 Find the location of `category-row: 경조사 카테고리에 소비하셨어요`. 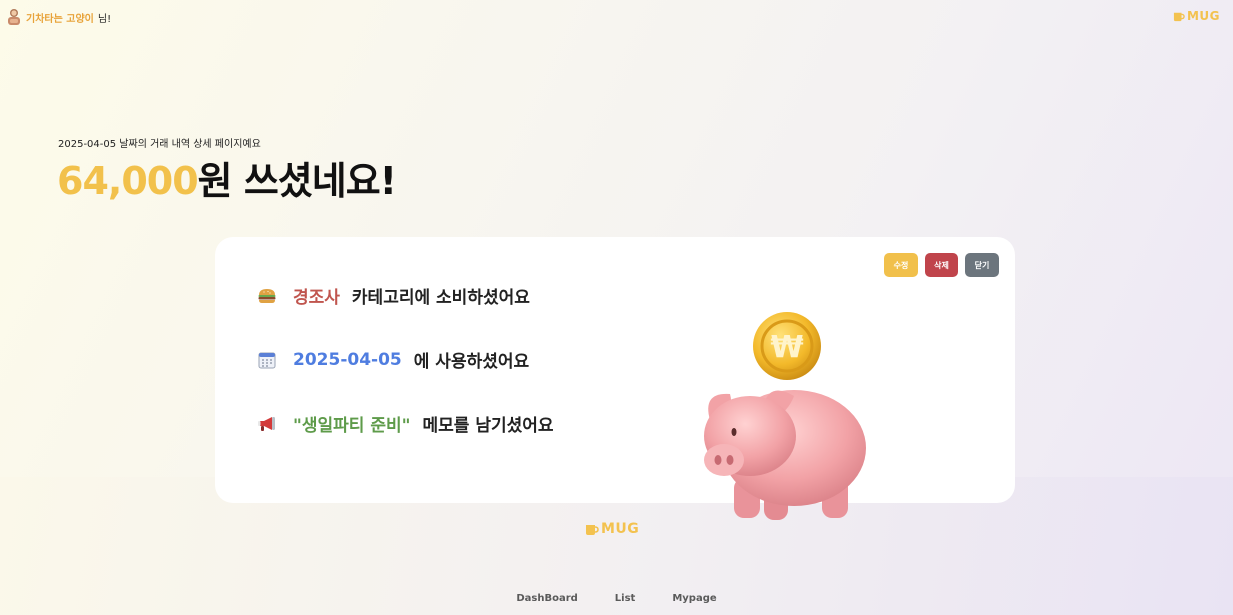

category-row: 경조사 카테고리에 소비하셨어요 is located at coordinates (393, 295).